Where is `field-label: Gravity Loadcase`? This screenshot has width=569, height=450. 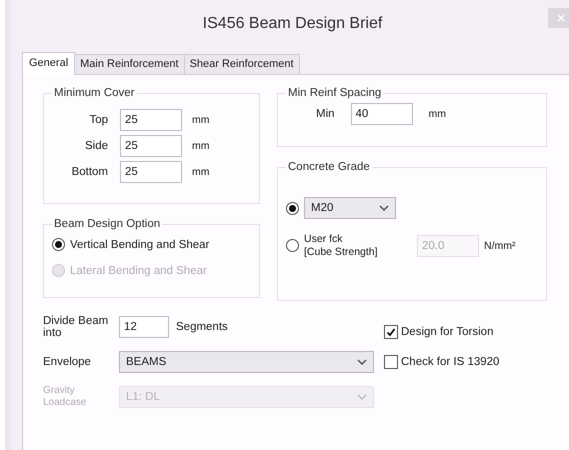
field-label: Gravity Loadcase is located at coordinates (65, 397).